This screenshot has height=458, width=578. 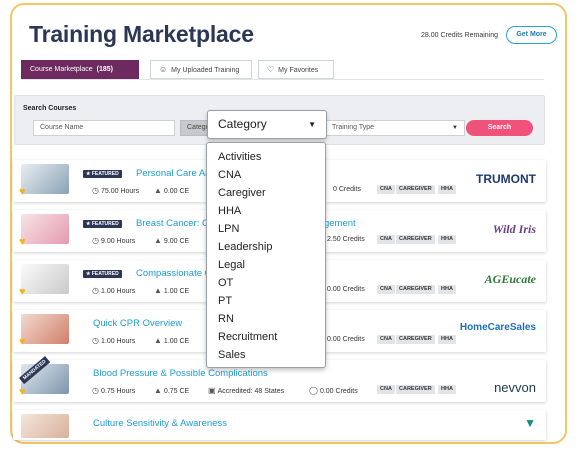 What do you see at coordinates (514, 229) in the screenshot?
I see `vendor-logo: Wild Iris` at bounding box center [514, 229].